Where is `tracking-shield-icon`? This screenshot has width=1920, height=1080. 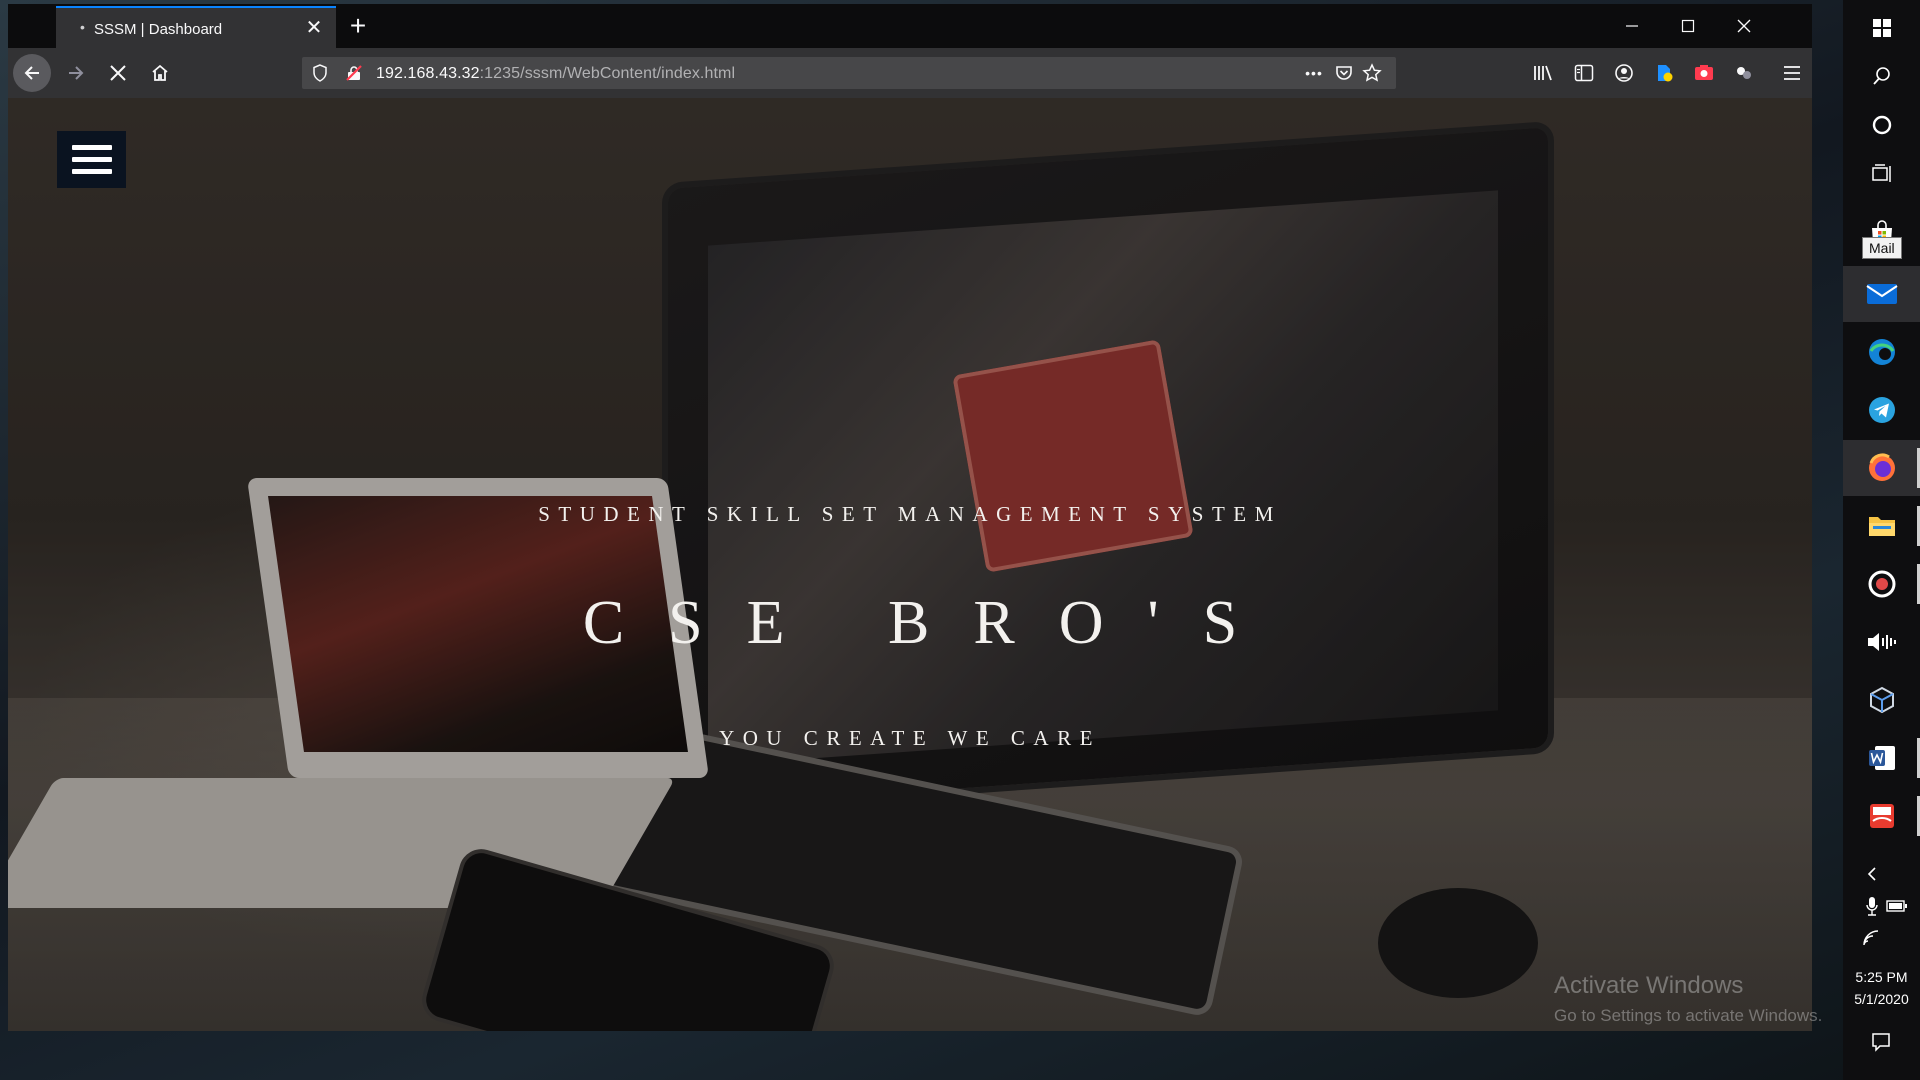 tracking-shield-icon is located at coordinates (320, 73).